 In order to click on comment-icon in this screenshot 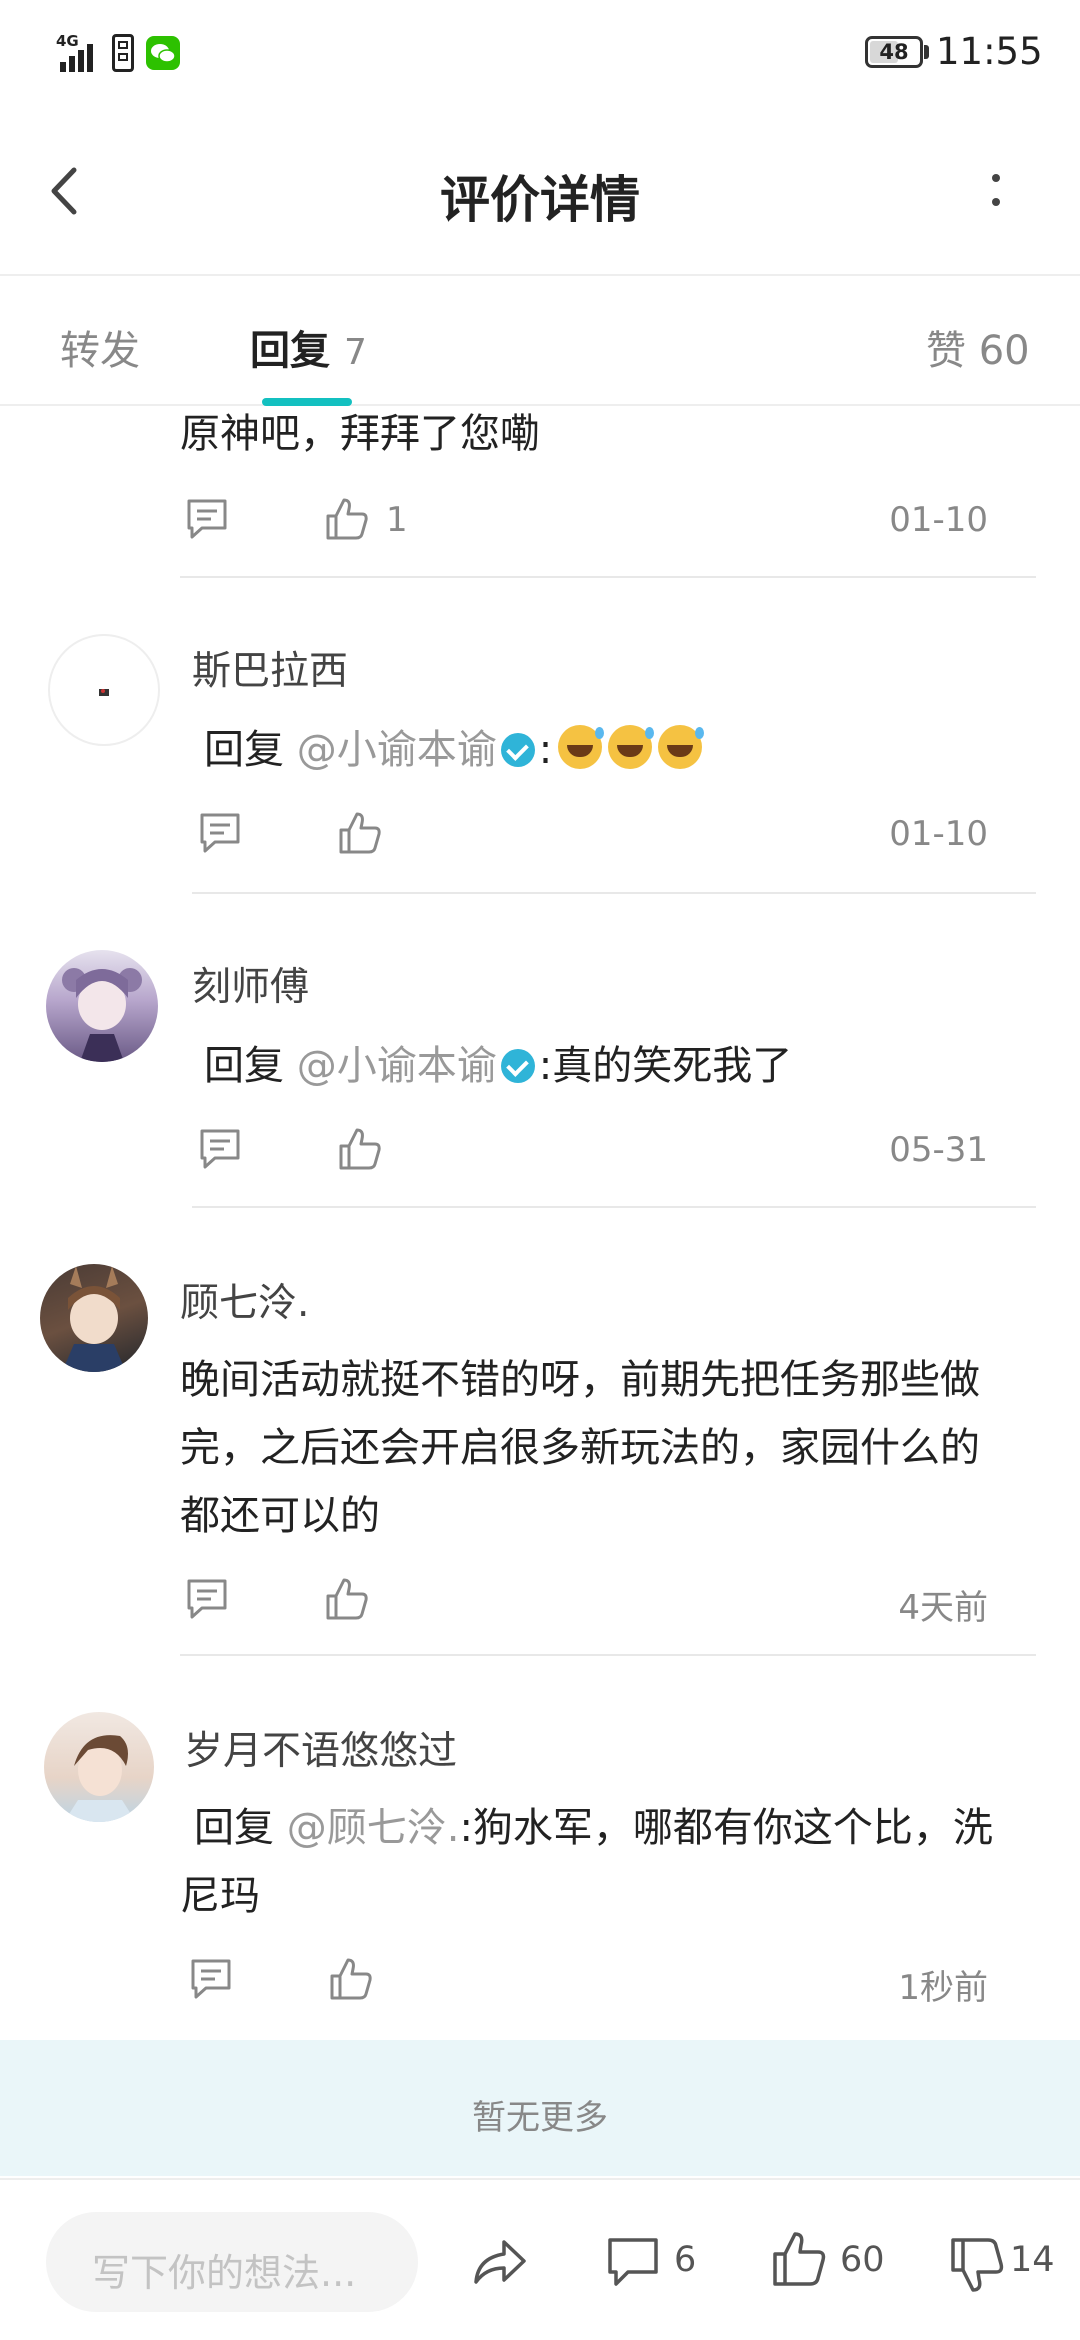, I will do `click(633, 2261)`.